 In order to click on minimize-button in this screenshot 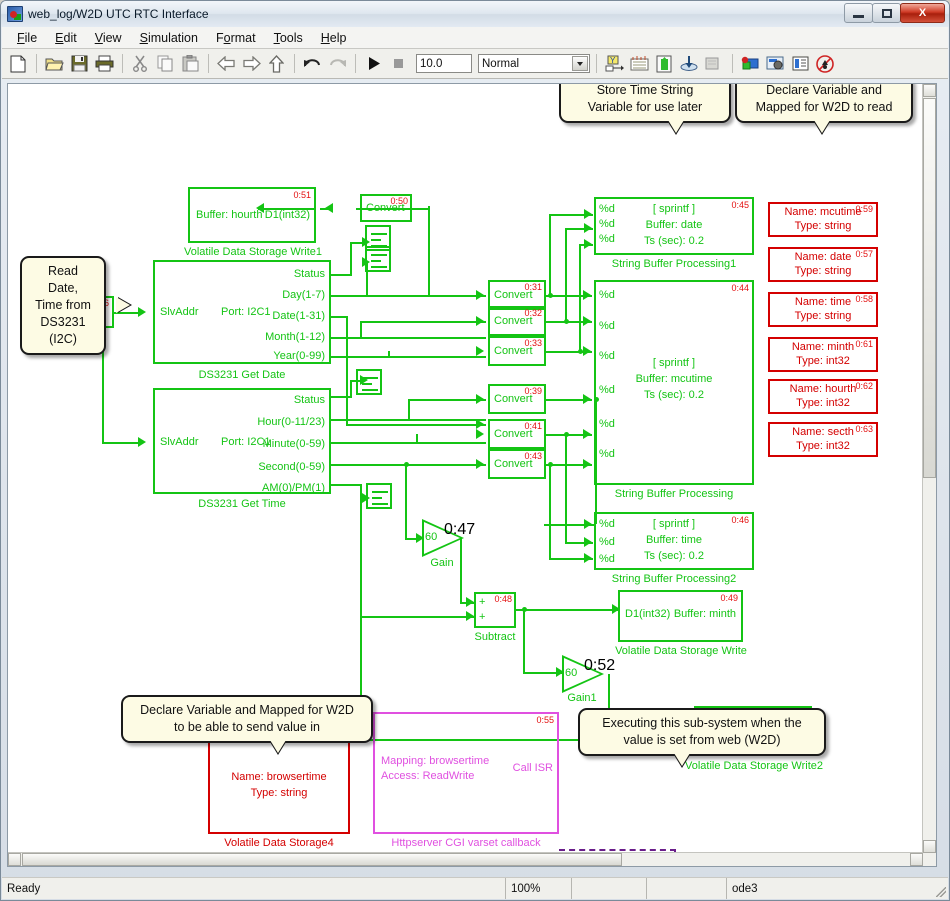, I will do `click(858, 13)`.